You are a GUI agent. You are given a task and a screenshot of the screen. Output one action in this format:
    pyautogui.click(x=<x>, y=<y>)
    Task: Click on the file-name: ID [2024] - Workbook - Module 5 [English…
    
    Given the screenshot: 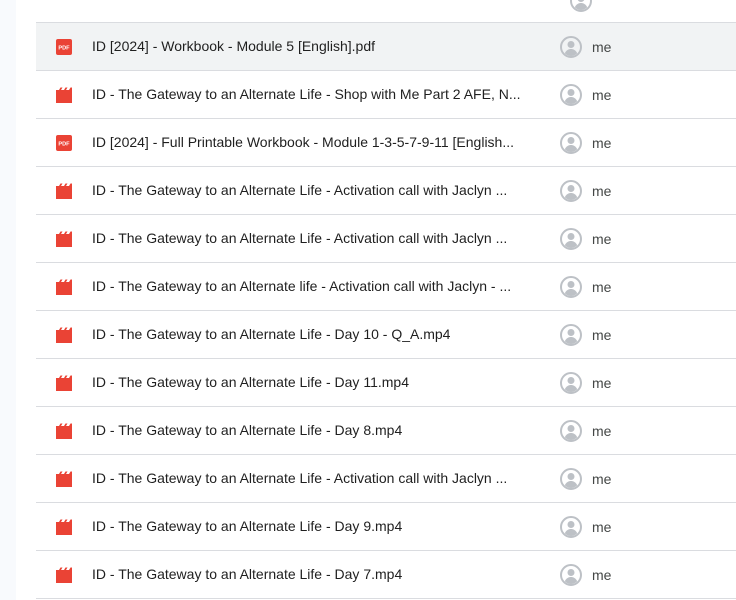 What is the action you would take?
    pyautogui.click(x=318, y=46)
    